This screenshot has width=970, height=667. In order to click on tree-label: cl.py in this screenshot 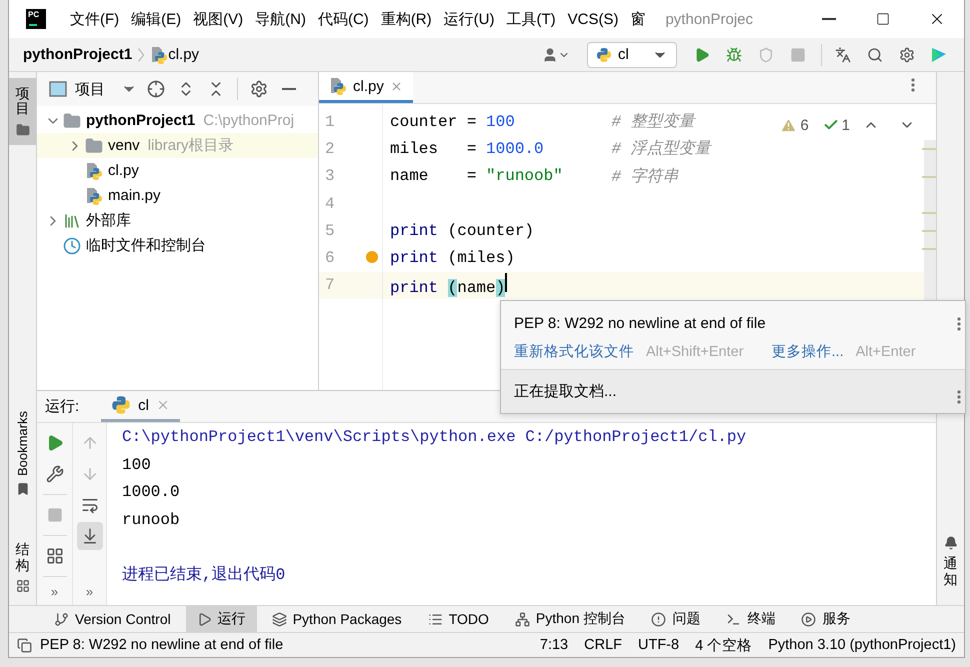, I will do `click(123, 170)`.